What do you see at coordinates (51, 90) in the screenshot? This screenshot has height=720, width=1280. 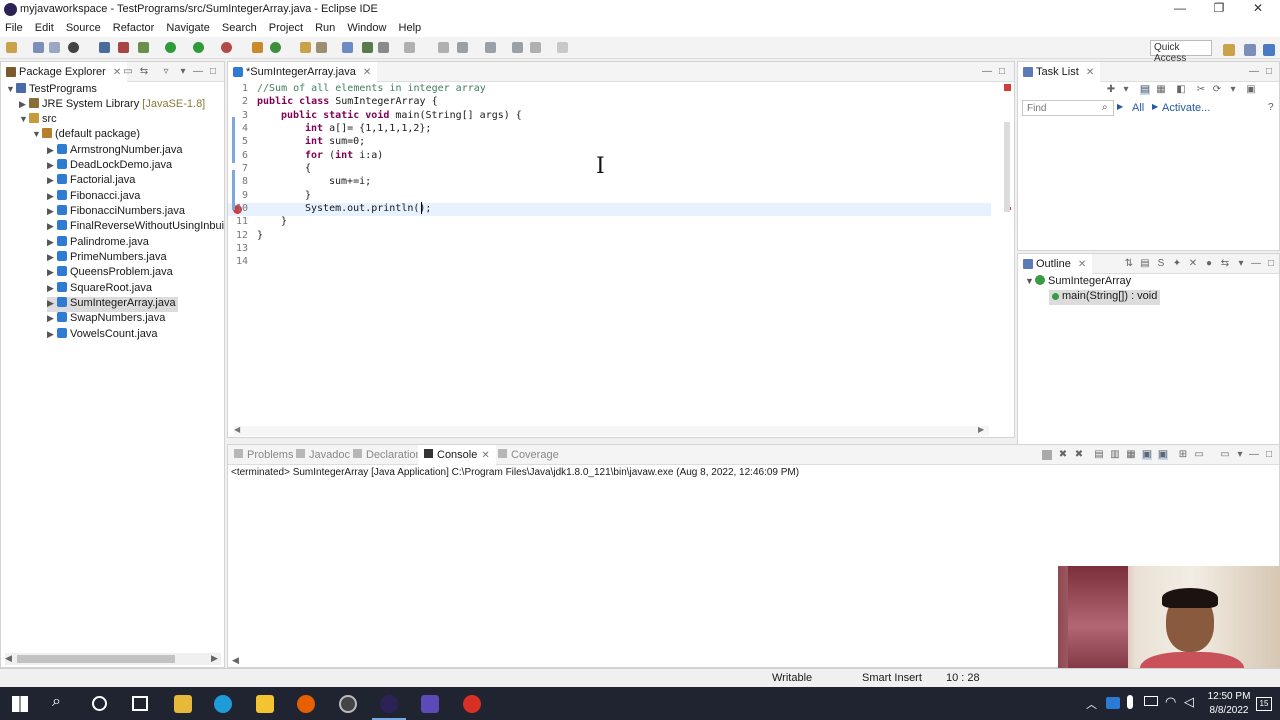 I see `tree-project: ▼ TestPrograms` at bounding box center [51, 90].